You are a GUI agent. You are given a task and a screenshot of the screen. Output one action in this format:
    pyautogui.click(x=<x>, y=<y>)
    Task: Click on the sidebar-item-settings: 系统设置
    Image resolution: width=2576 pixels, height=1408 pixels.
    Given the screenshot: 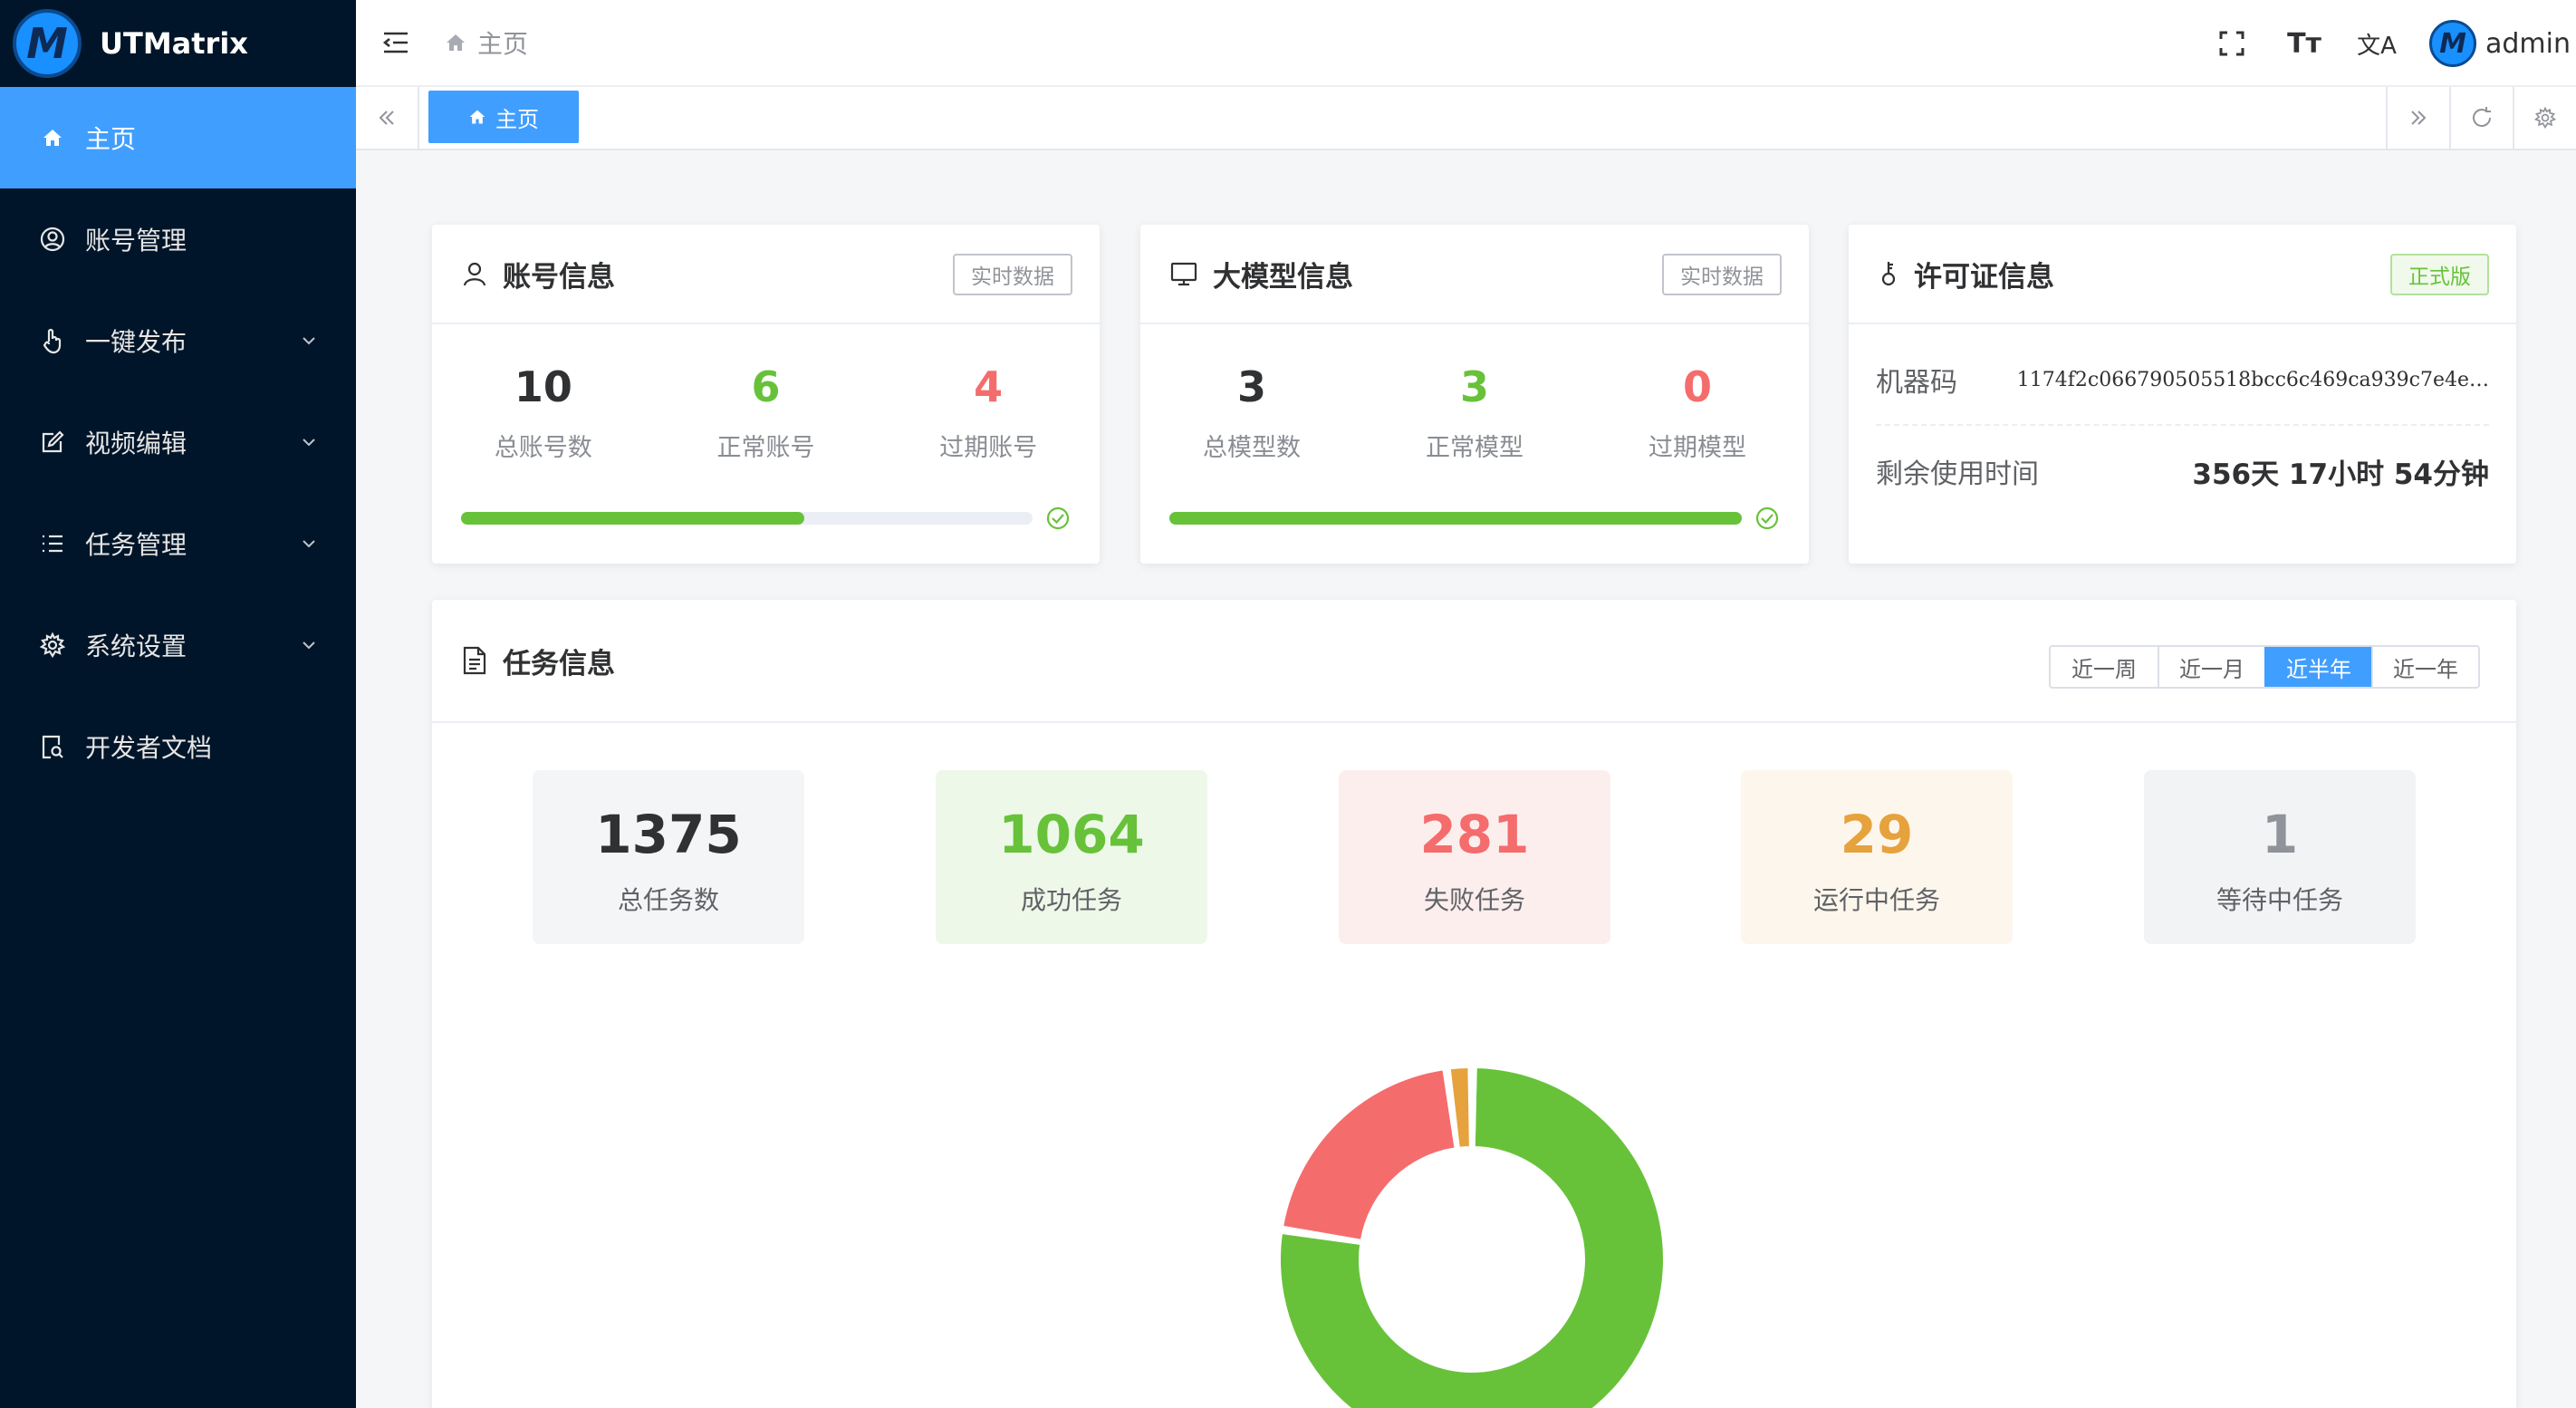 What is the action you would take?
    pyautogui.click(x=178, y=645)
    